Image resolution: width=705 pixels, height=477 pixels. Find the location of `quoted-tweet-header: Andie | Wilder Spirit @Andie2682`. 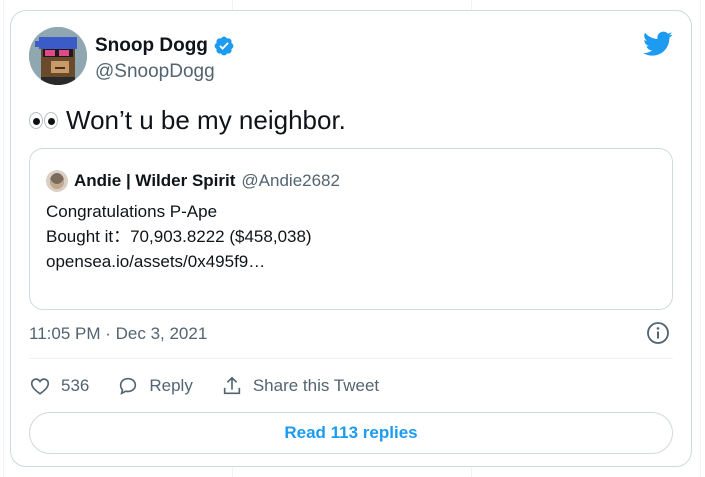

quoted-tweet-header: Andie | Wilder Spirit @Andie2682 is located at coordinates (193, 181).